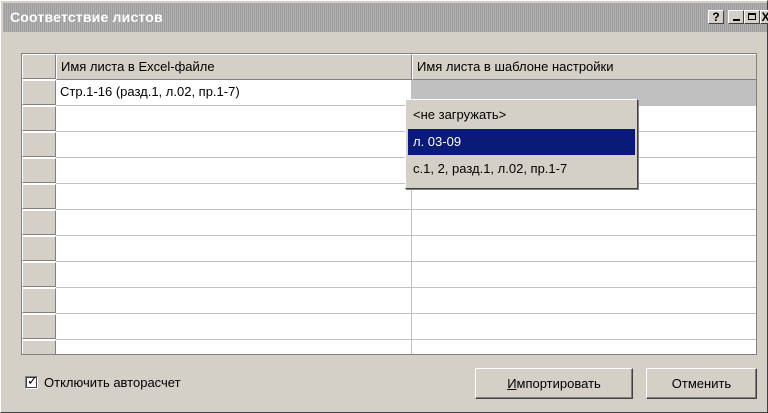 This screenshot has width=768, height=413. What do you see at coordinates (86, 17) in the screenshot?
I see `window-title: Соответствие листов` at bounding box center [86, 17].